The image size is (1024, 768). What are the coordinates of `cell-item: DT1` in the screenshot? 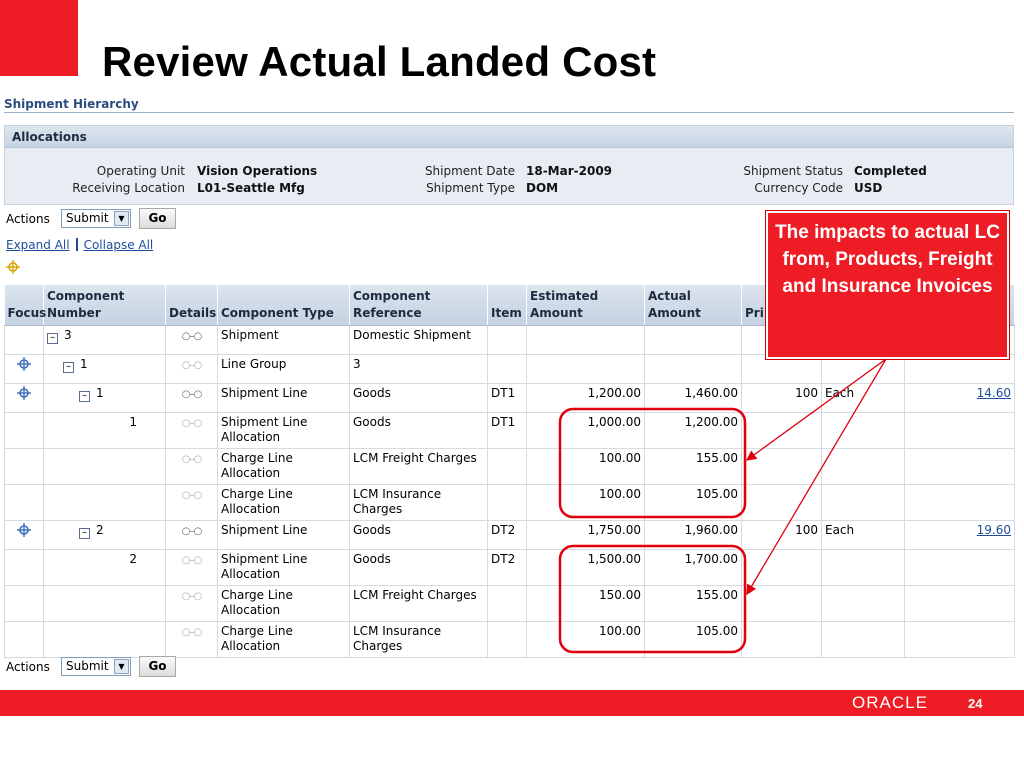 It's located at (507, 397).